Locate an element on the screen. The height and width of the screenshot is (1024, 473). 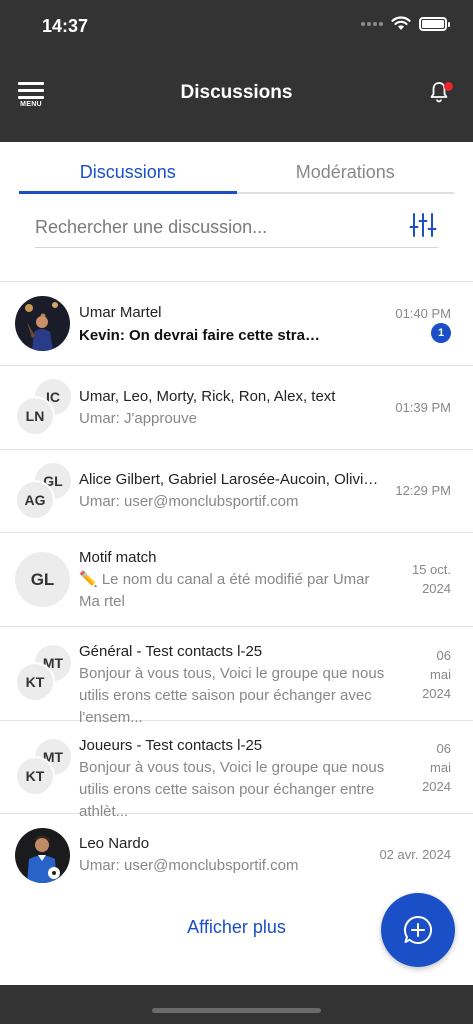
avatar-initials: GL is located at coordinates (42, 579).